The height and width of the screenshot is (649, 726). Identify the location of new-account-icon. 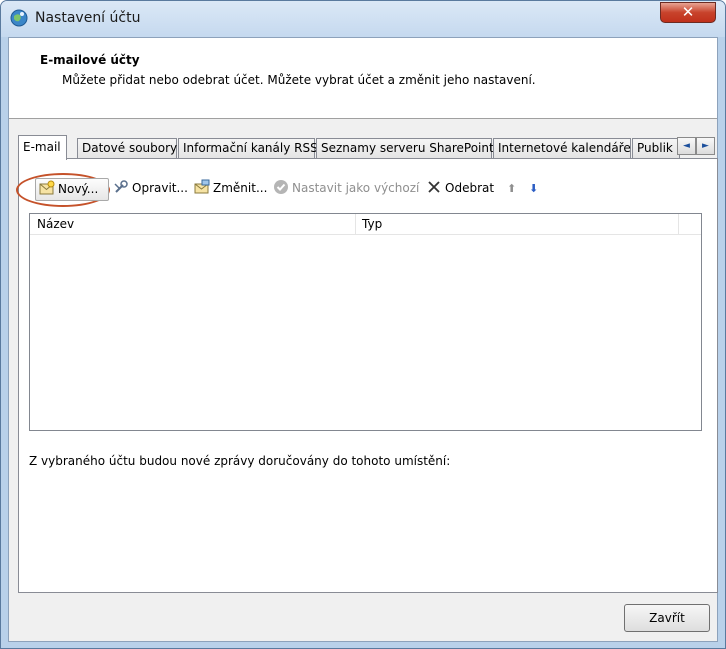
(47, 187).